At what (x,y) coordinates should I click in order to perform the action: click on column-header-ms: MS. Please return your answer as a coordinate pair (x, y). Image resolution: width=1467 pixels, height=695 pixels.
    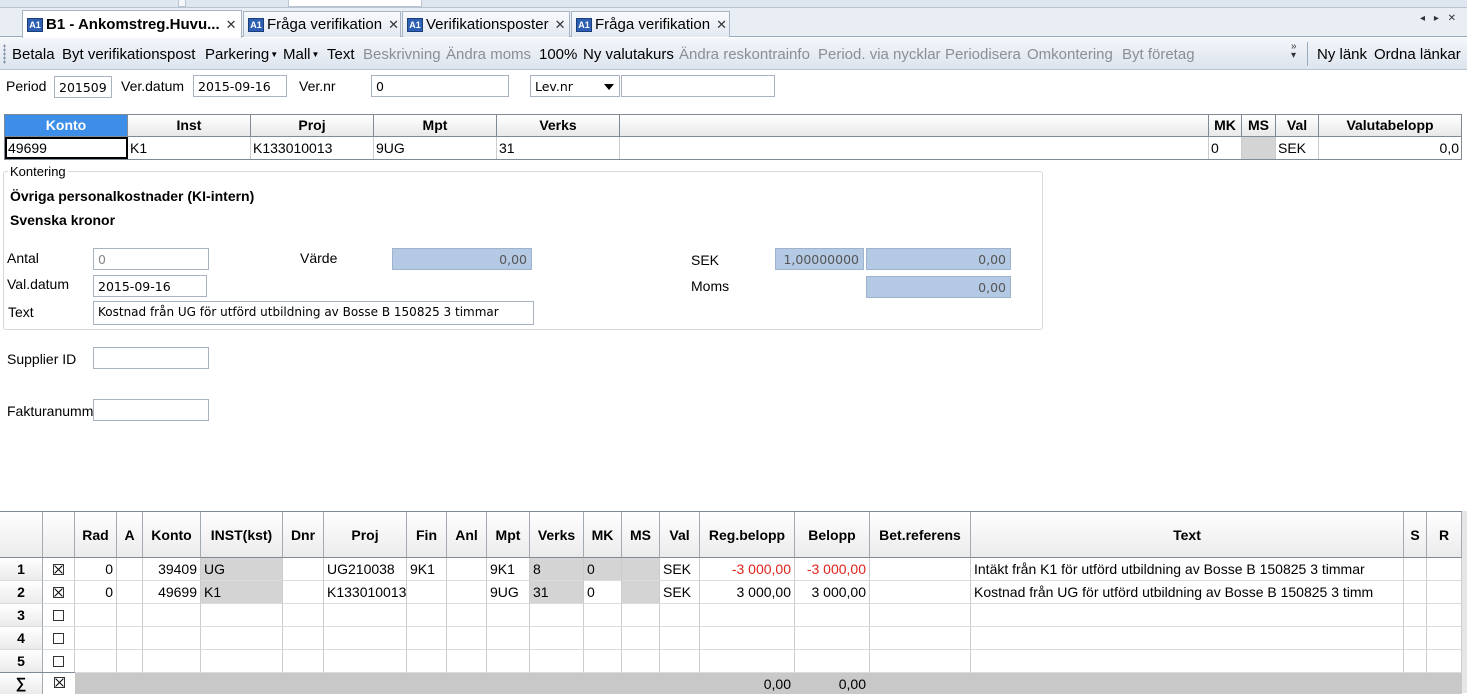
    Looking at the image, I should click on (1259, 126).